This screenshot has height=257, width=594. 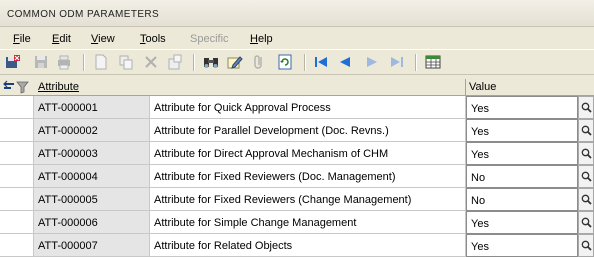 I want to click on edit-note-icon, so click(x=235, y=62).